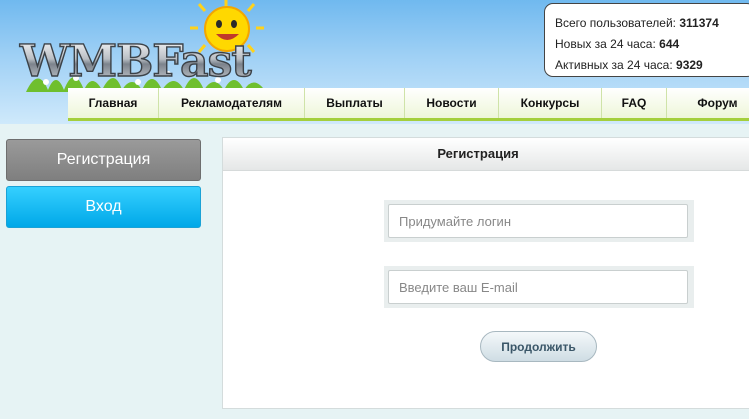 This screenshot has width=749, height=419. What do you see at coordinates (550, 103) in the screenshot?
I see `nav-item-contests: Конкурсы` at bounding box center [550, 103].